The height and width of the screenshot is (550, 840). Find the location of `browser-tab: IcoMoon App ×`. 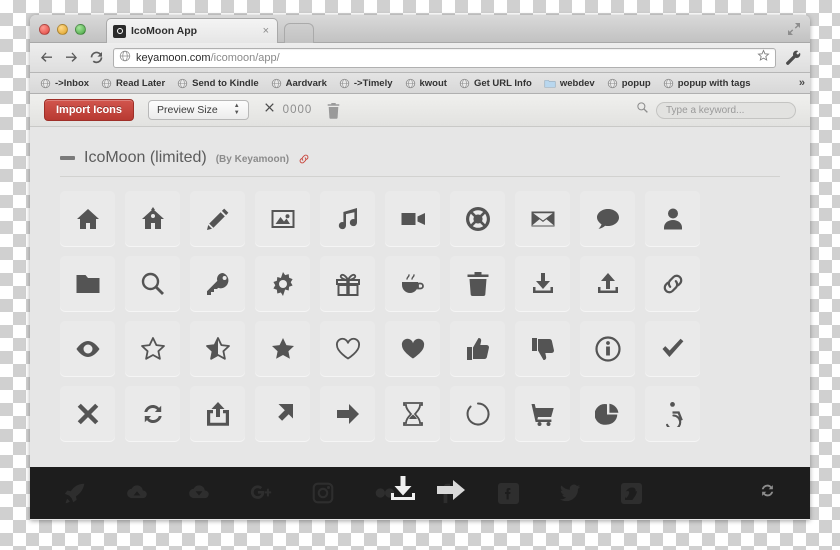

browser-tab: IcoMoon App × is located at coordinates (192, 30).